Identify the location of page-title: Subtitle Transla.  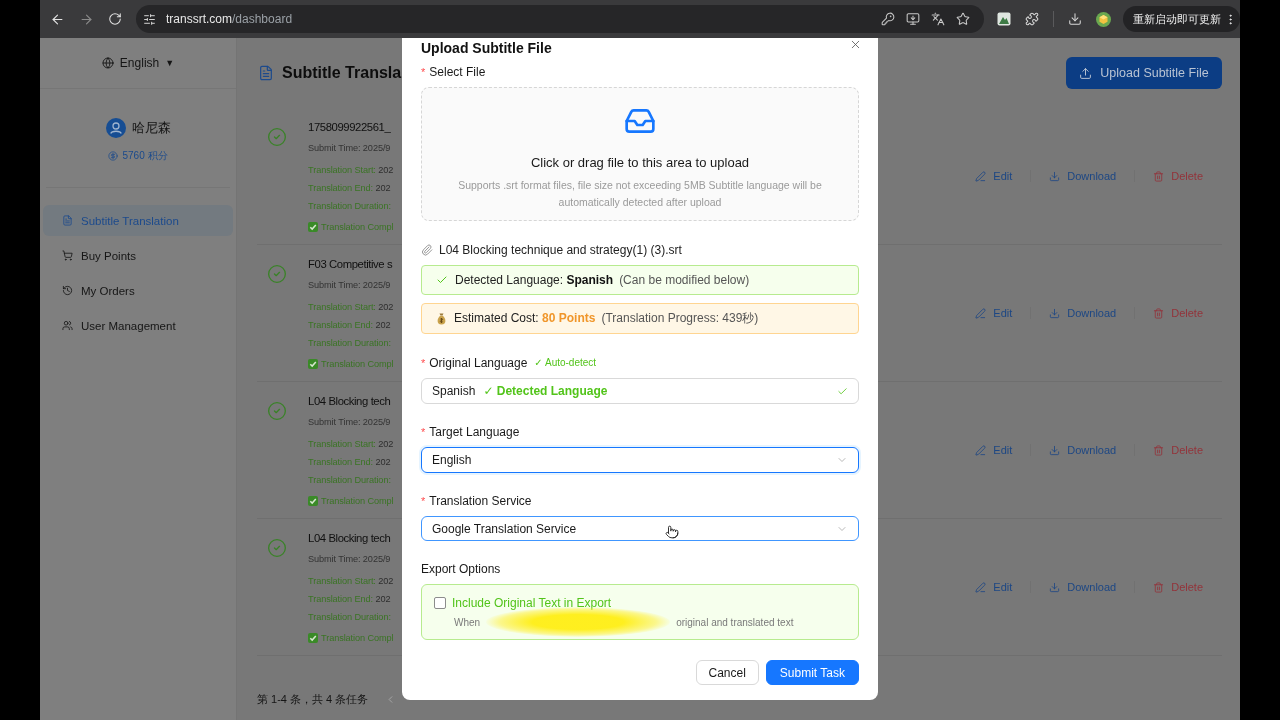
(342, 73).